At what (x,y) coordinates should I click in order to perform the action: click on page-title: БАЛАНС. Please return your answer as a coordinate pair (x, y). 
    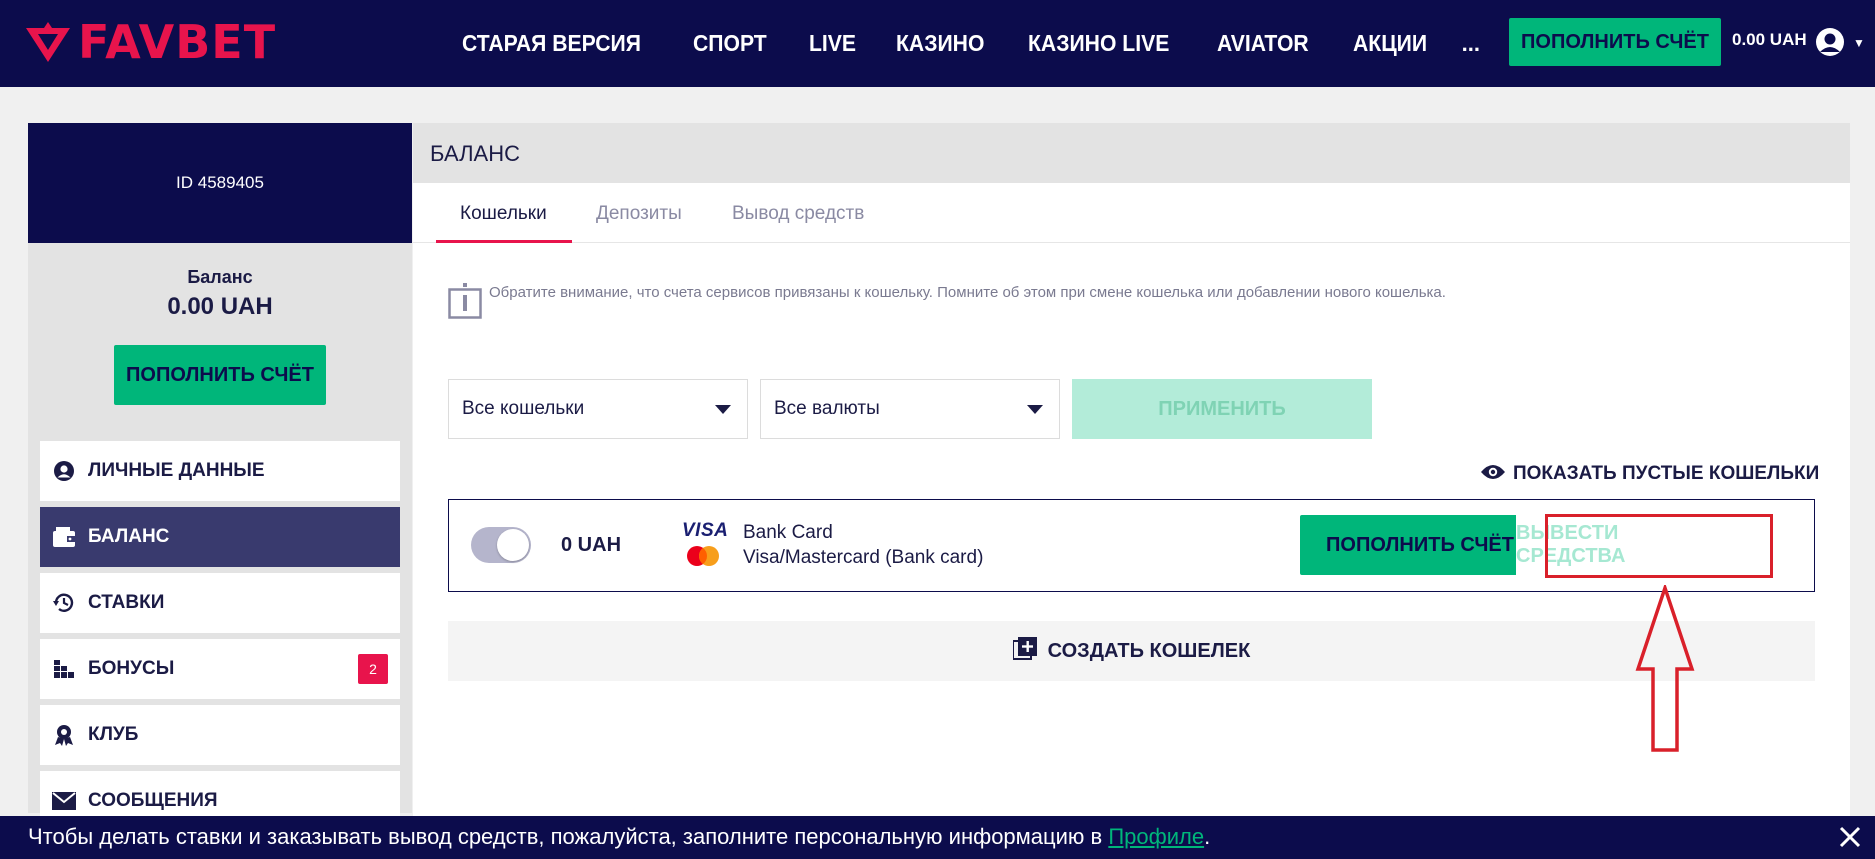
    Looking at the image, I should click on (475, 153).